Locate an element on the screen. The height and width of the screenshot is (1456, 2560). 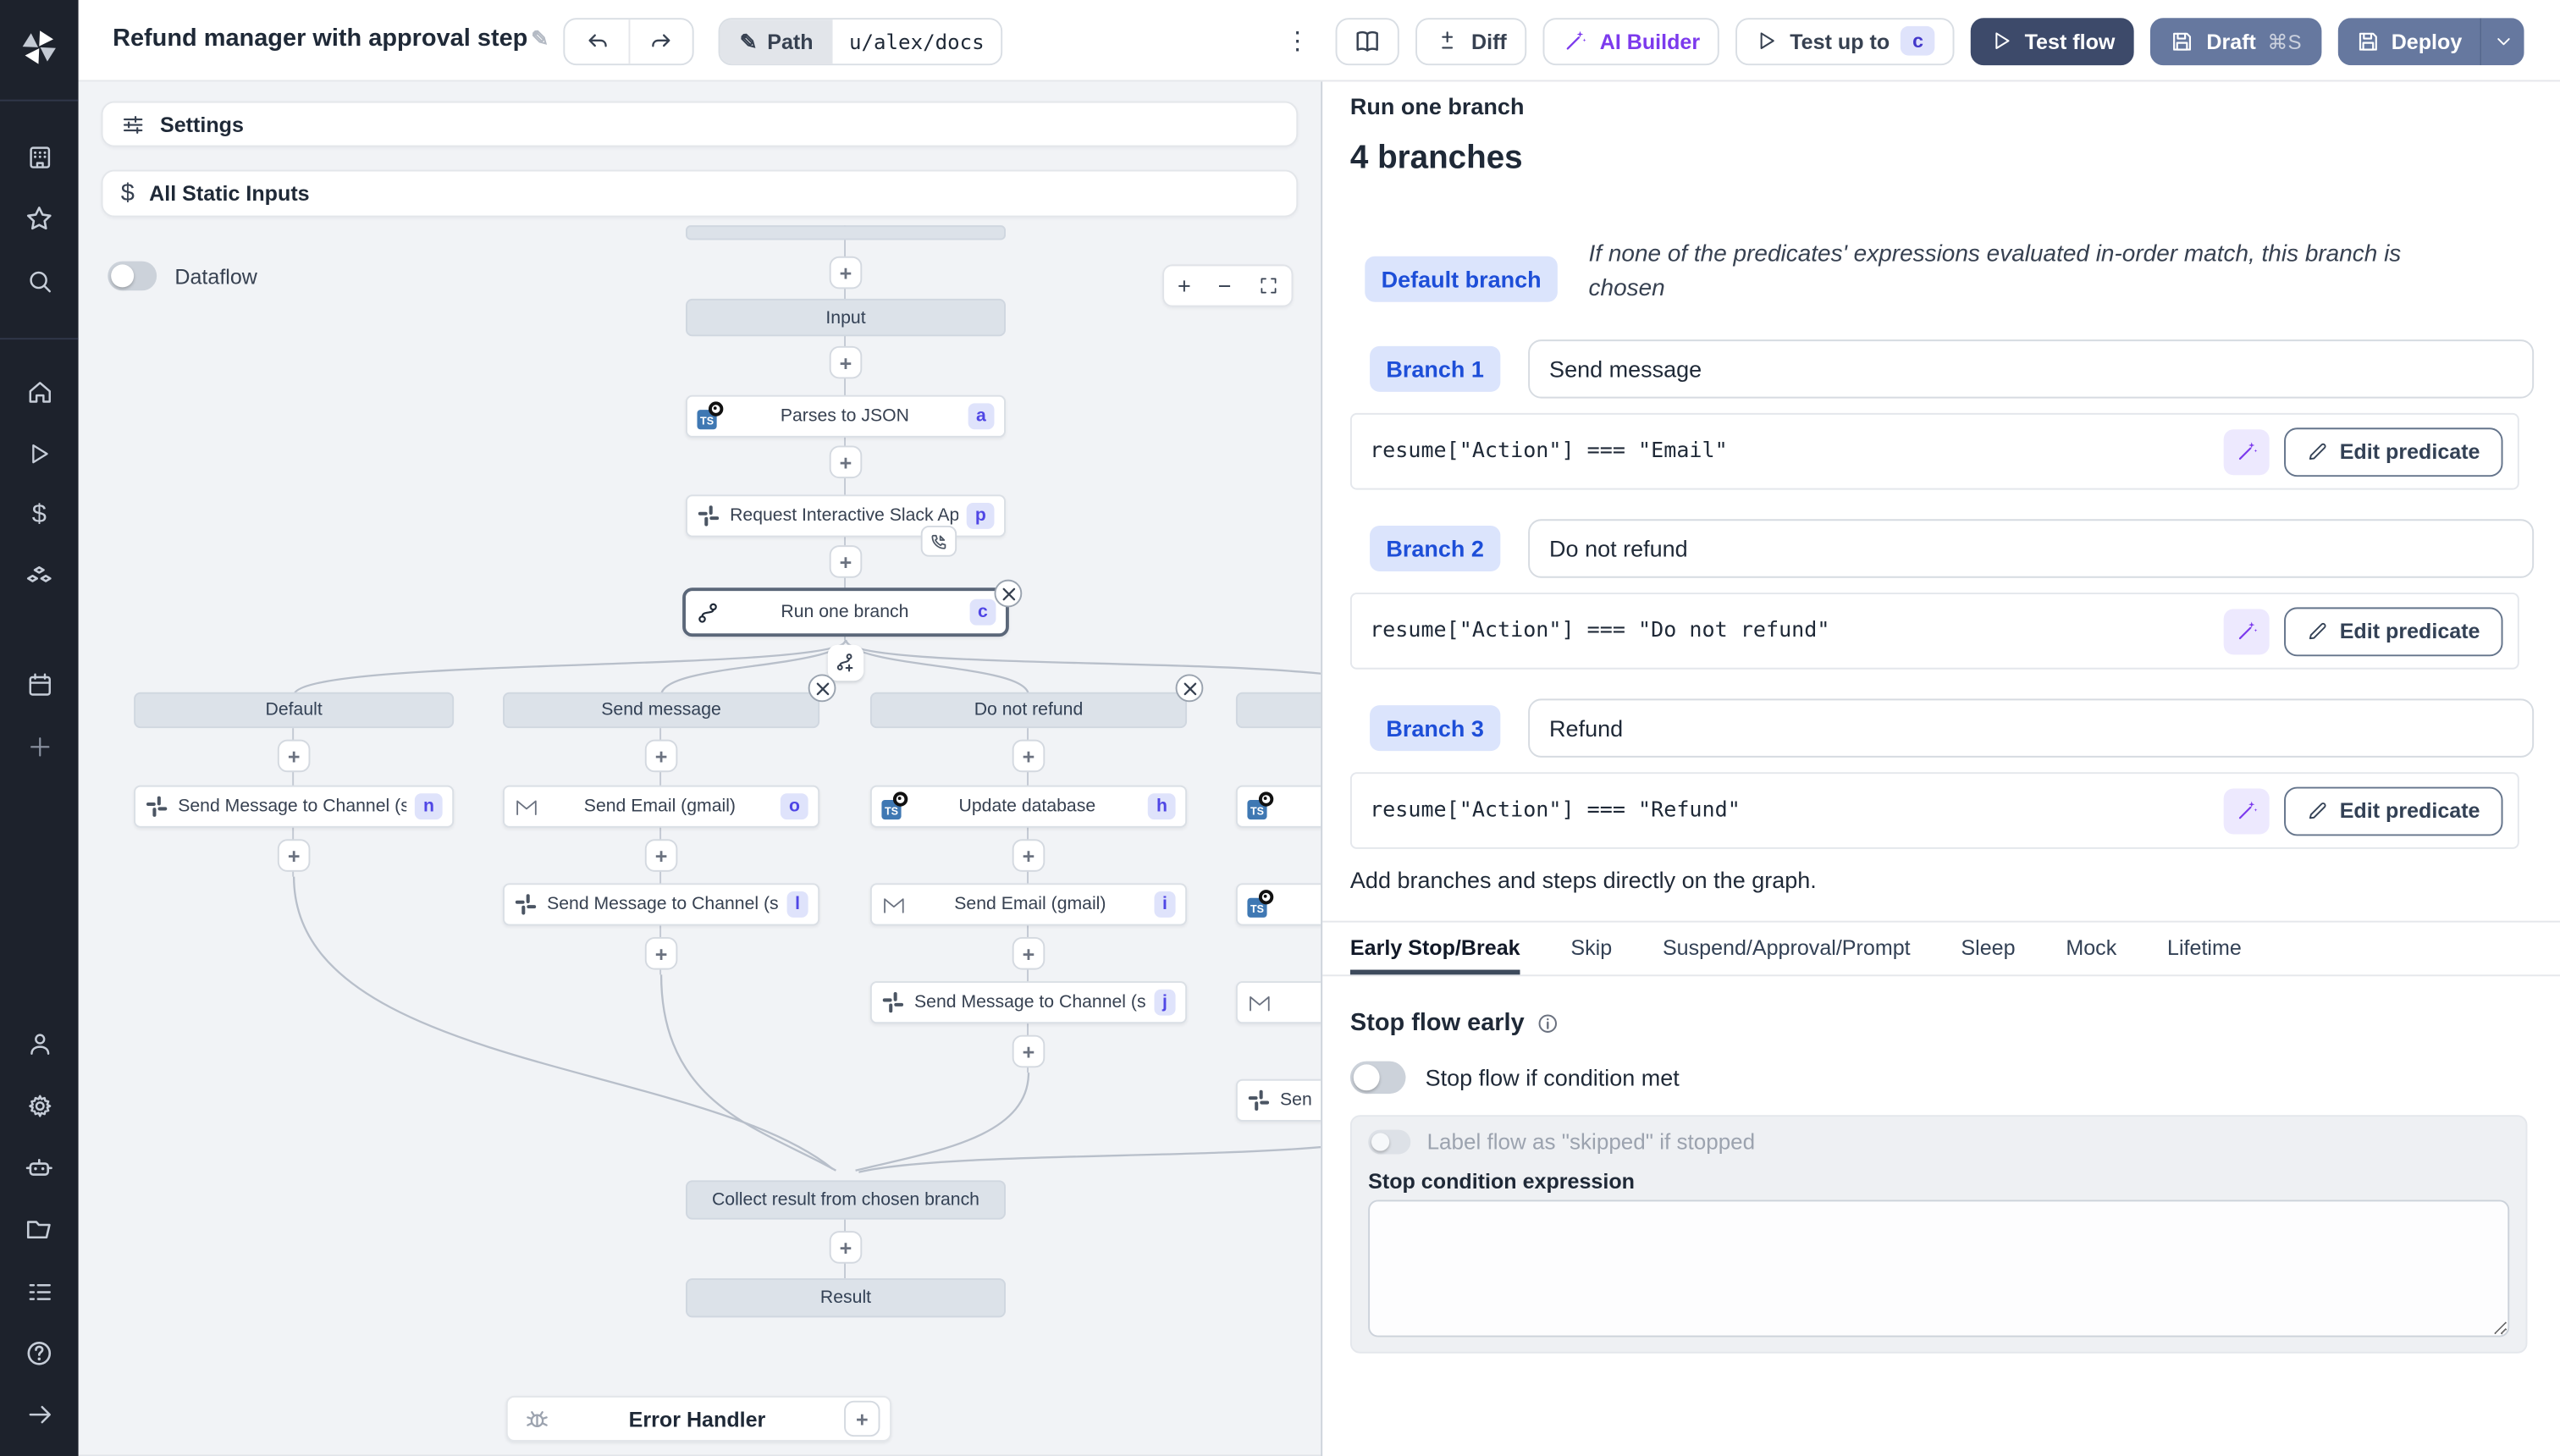
zoom-out-icon: − is located at coordinates (1225, 285).